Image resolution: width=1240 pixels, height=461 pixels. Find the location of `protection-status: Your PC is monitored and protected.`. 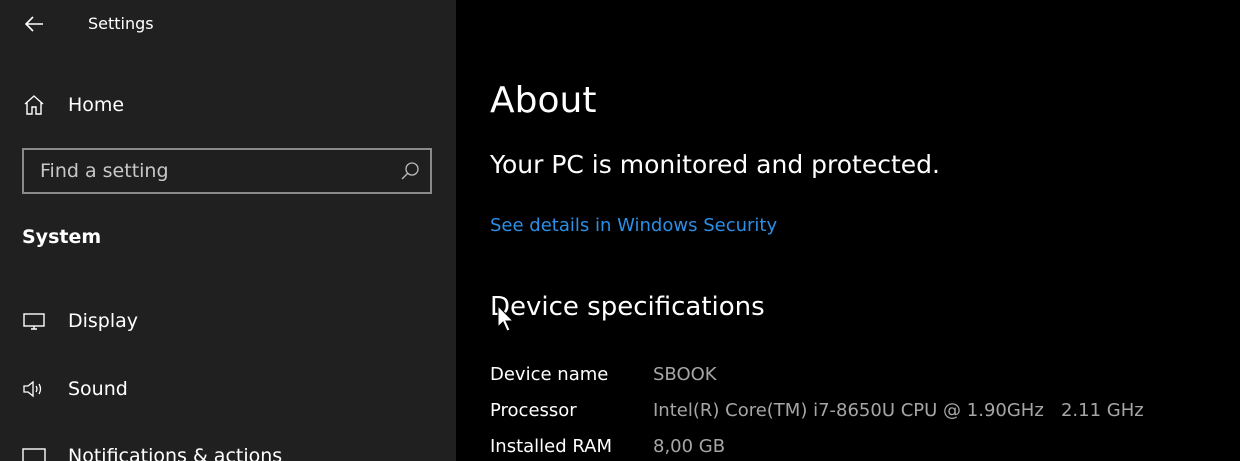

protection-status: Your PC is monitored and protected. is located at coordinates (715, 164).